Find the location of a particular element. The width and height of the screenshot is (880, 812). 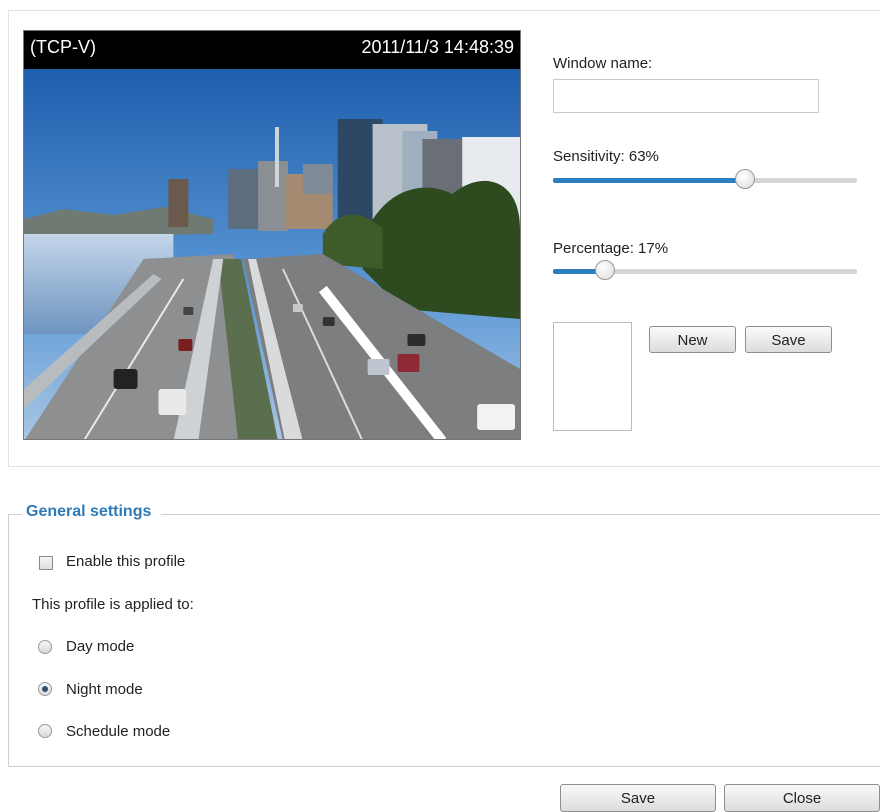

percentage-slider-handle is located at coordinates (605, 270).